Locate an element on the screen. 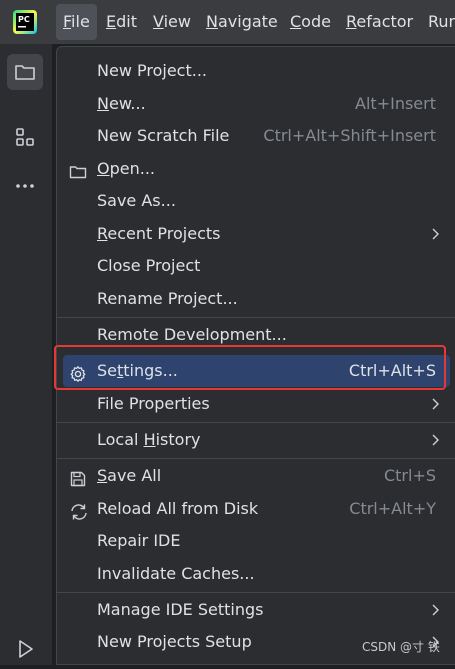 The width and height of the screenshot is (455, 669). shortcut-text: Alt+Insert is located at coordinates (395, 103).